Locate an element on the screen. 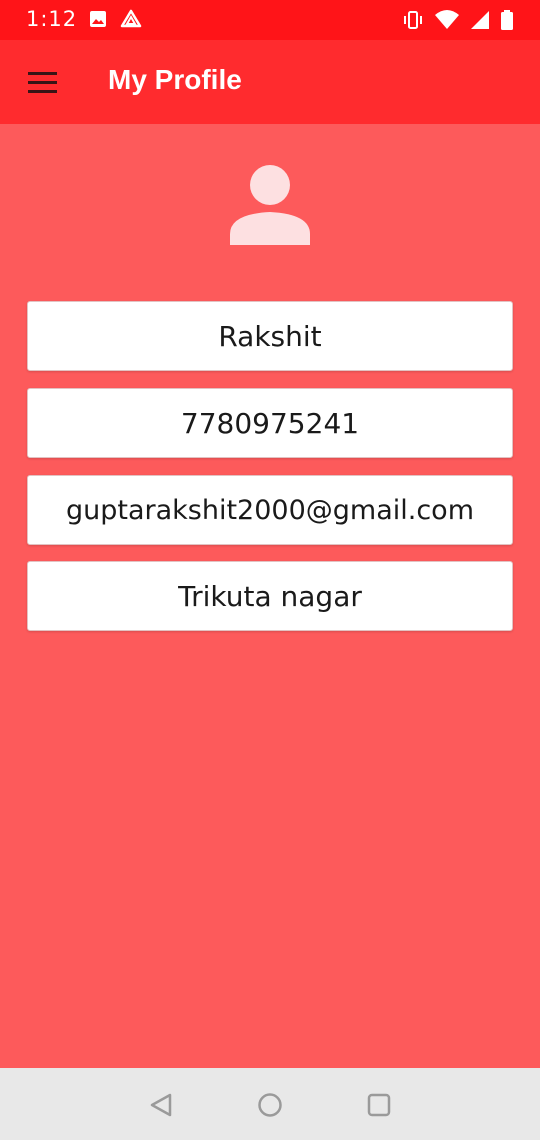 This screenshot has width=540, height=1140. hamburger-menu-icon is located at coordinates (42, 82).